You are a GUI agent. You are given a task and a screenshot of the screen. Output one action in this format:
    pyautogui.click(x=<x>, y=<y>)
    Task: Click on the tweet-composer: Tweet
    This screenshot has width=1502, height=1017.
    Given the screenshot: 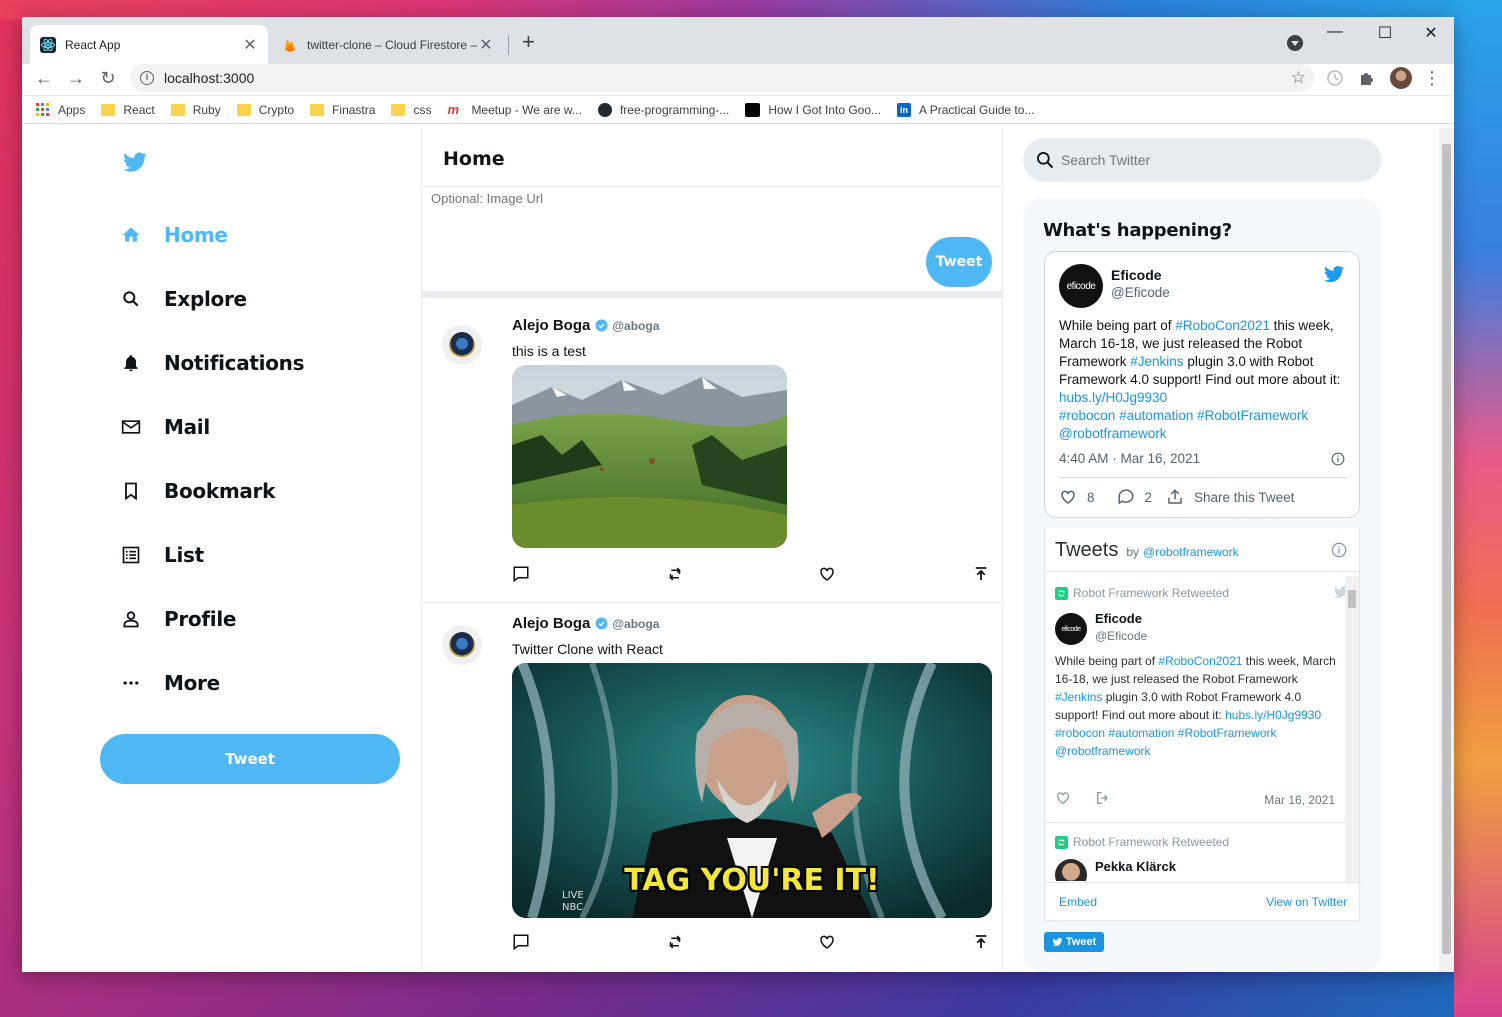 What is the action you would take?
    pyautogui.click(x=712, y=242)
    